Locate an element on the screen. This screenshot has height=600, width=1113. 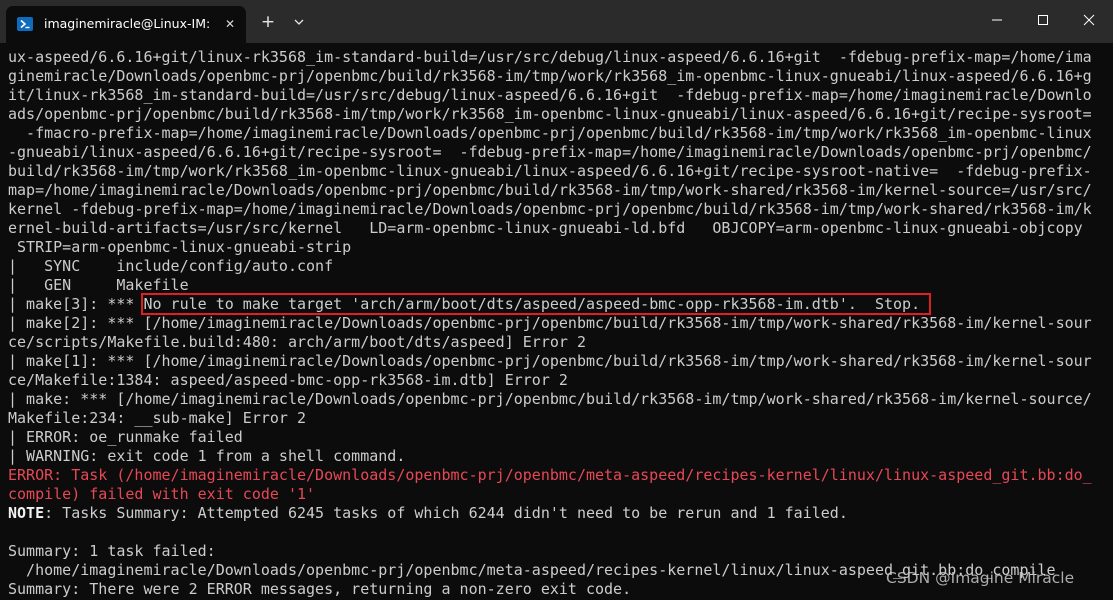
terminal-tab: imaginemiracle@Linux-IM: ~/ ✕ is located at coordinates (126, 24).